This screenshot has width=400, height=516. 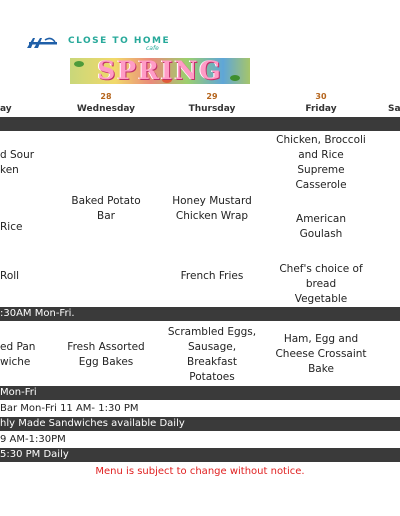 What do you see at coordinates (212, 208) in the screenshot?
I see `lunch-item-thu-1: Honey Mustard Chicken Wrap` at bounding box center [212, 208].